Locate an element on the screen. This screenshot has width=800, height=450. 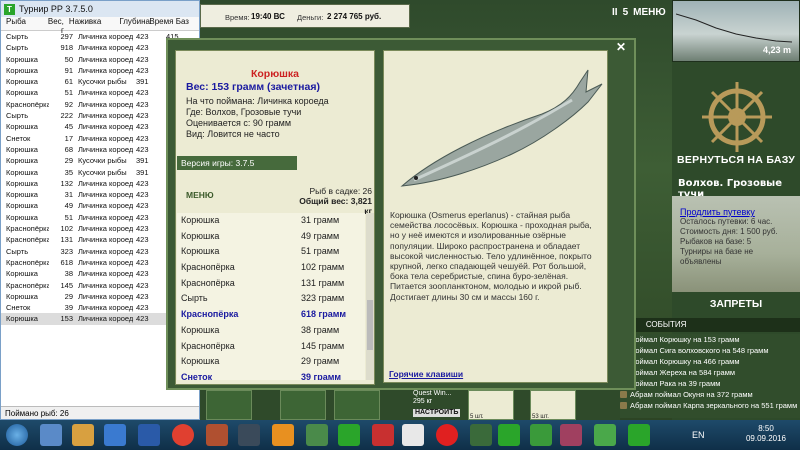
event-item: Поймал Рака на 39 грамм is located at coordinates (709, 383).